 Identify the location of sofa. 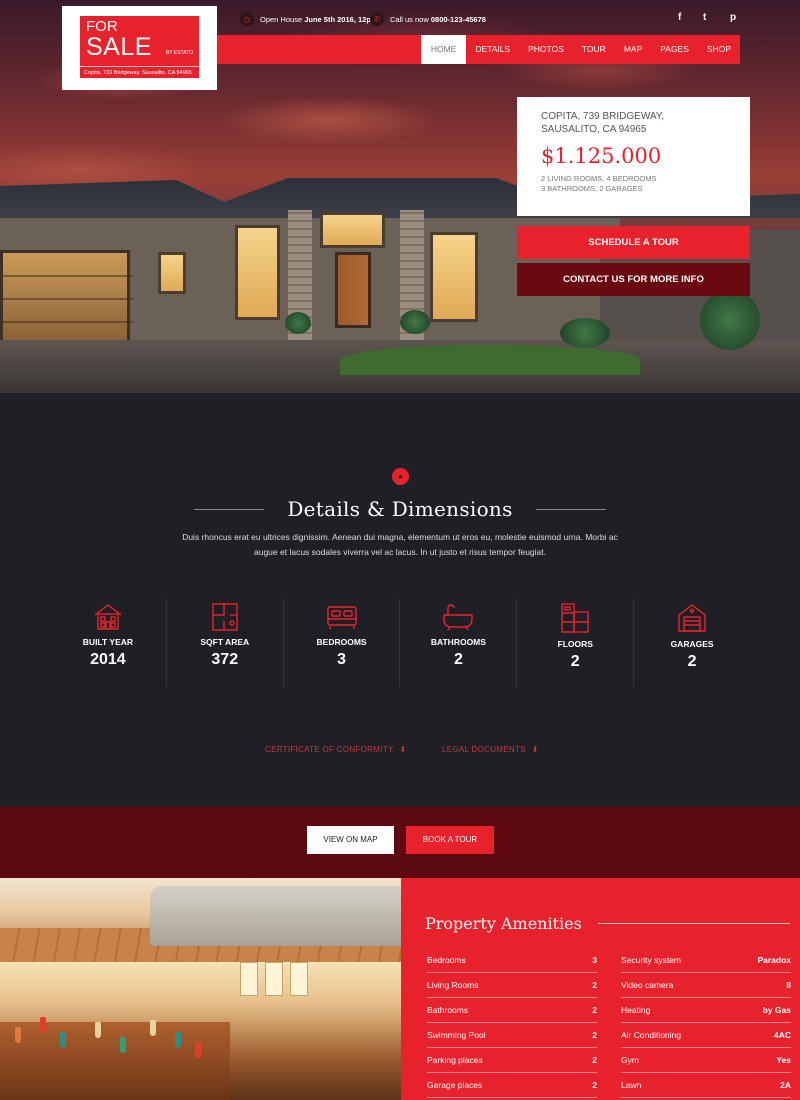
(275, 916).